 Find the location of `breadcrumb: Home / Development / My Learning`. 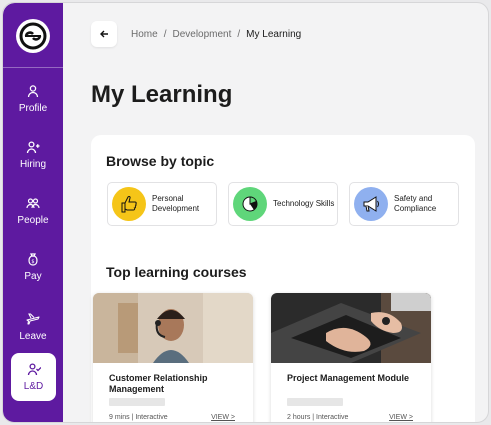

breadcrumb: Home / Development / My Learning is located at coordinates (216, 34).